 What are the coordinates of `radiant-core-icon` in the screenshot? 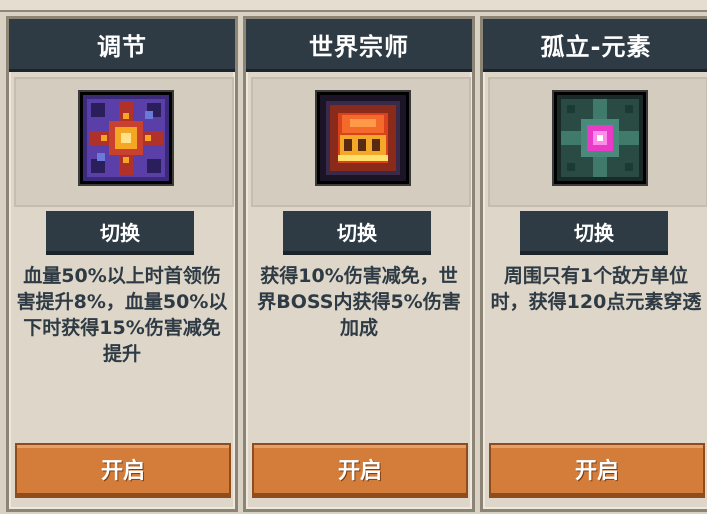 It's located at (126, 138).